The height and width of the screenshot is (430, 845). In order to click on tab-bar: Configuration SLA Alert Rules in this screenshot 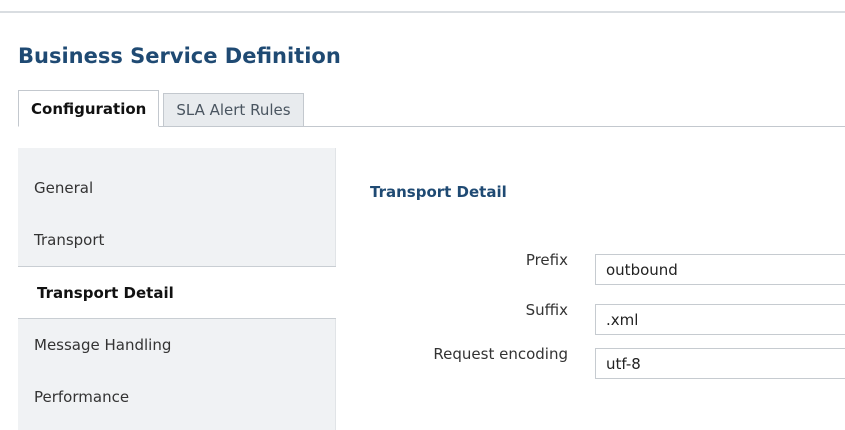, I will do `click(161, 108)`.